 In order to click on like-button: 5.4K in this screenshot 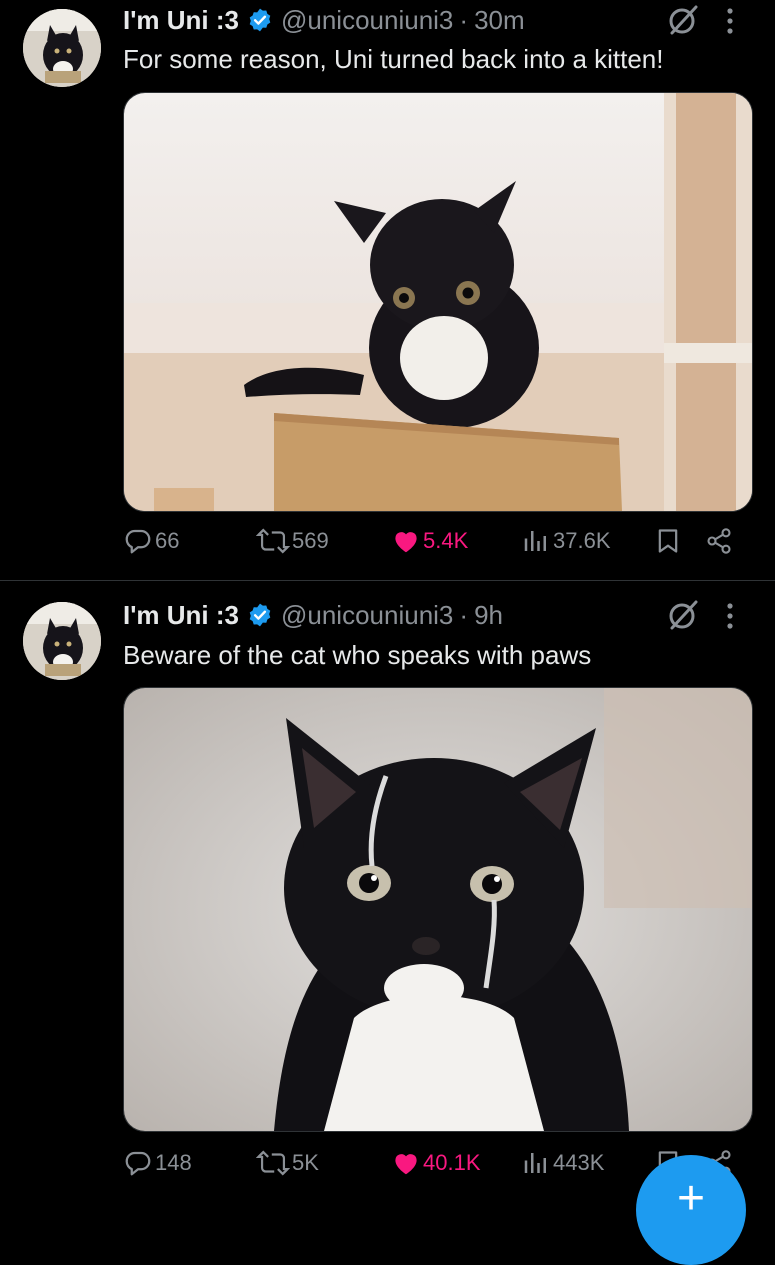, I will do `click(429, 541)`.